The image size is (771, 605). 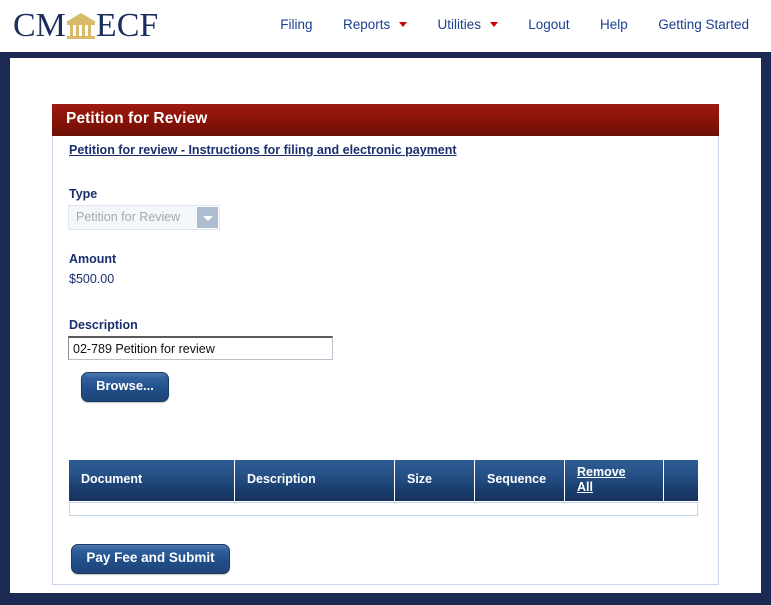 I want to click on column-header-document: Document, so click(x=152, y=480).